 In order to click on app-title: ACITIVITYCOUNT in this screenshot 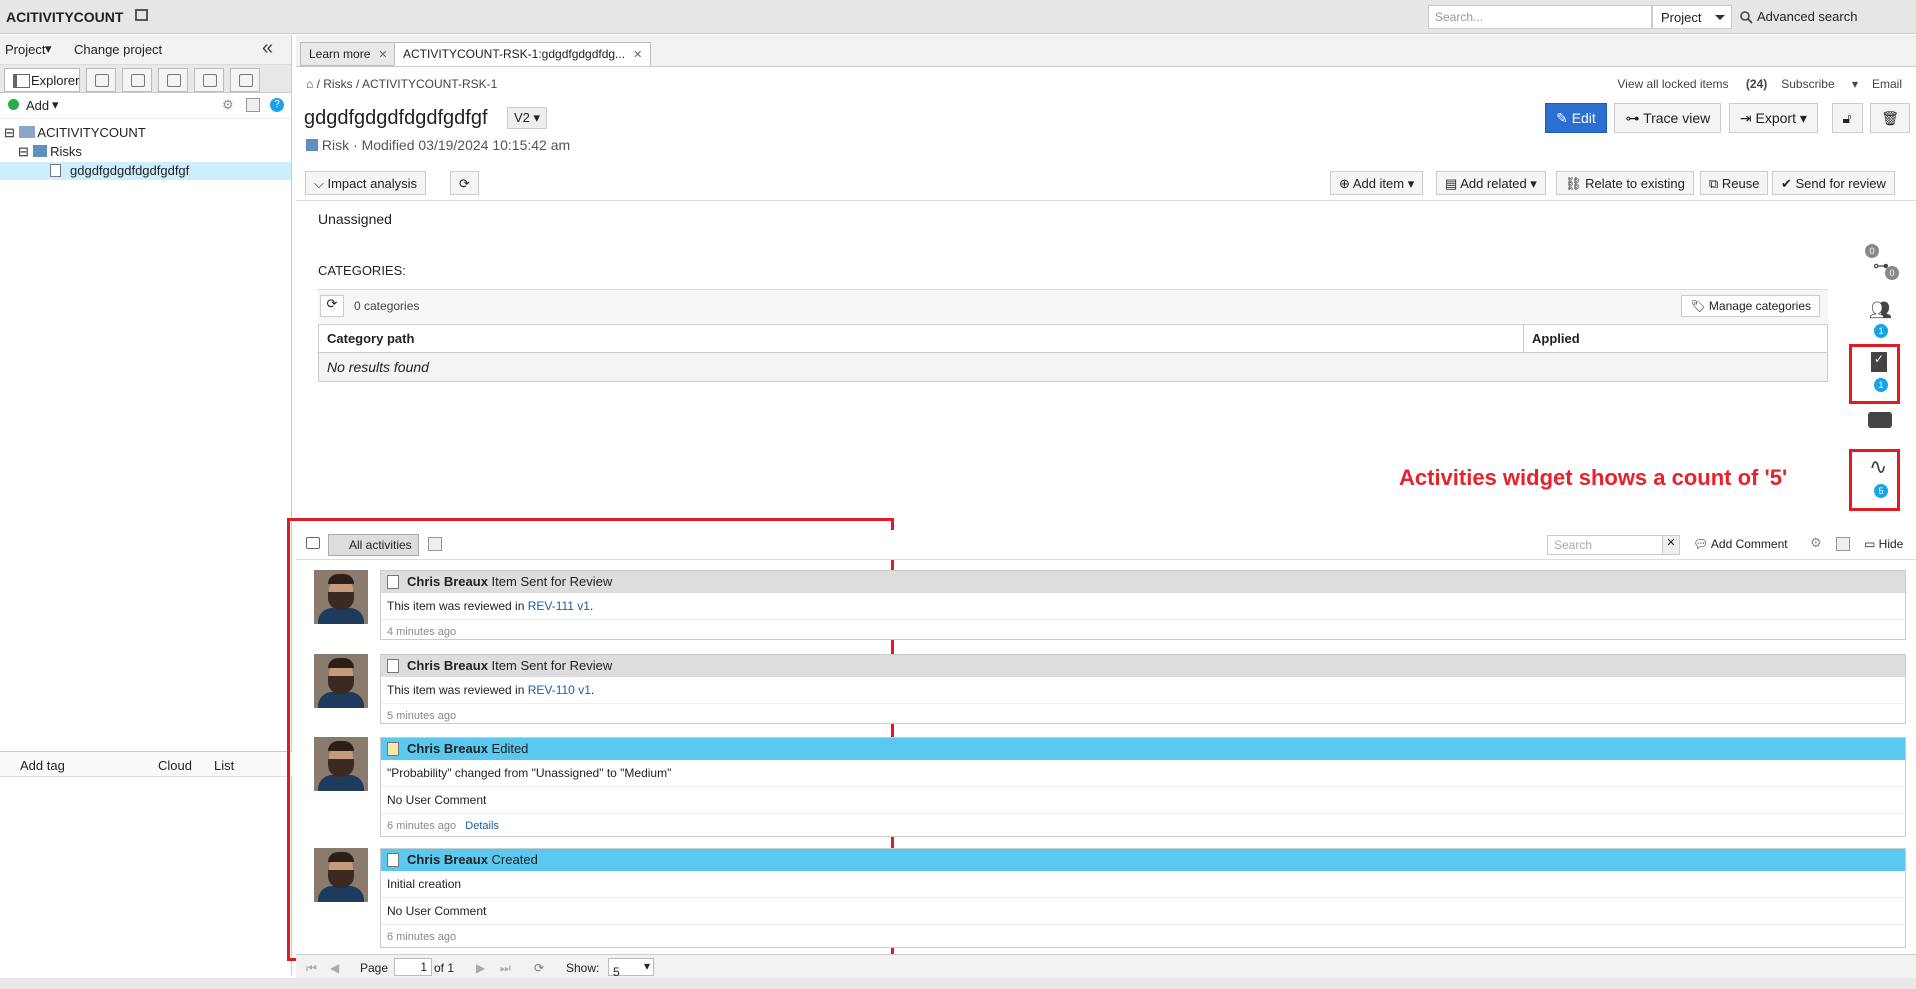, I will do `click(65, 17)`.